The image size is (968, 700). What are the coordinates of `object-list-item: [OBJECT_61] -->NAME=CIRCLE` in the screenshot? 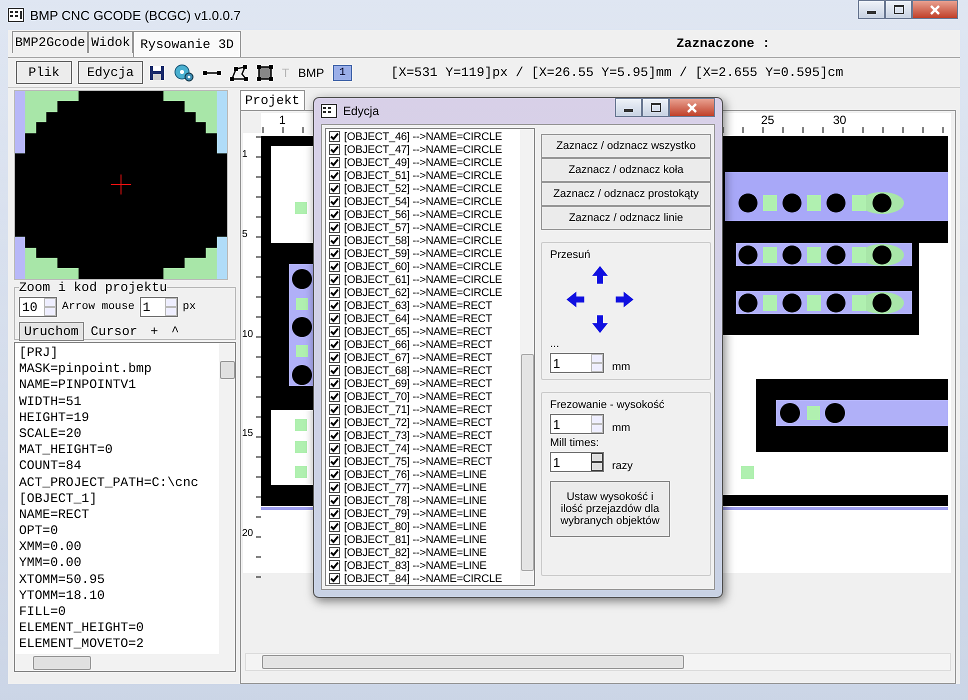 It's located at (423, 280).